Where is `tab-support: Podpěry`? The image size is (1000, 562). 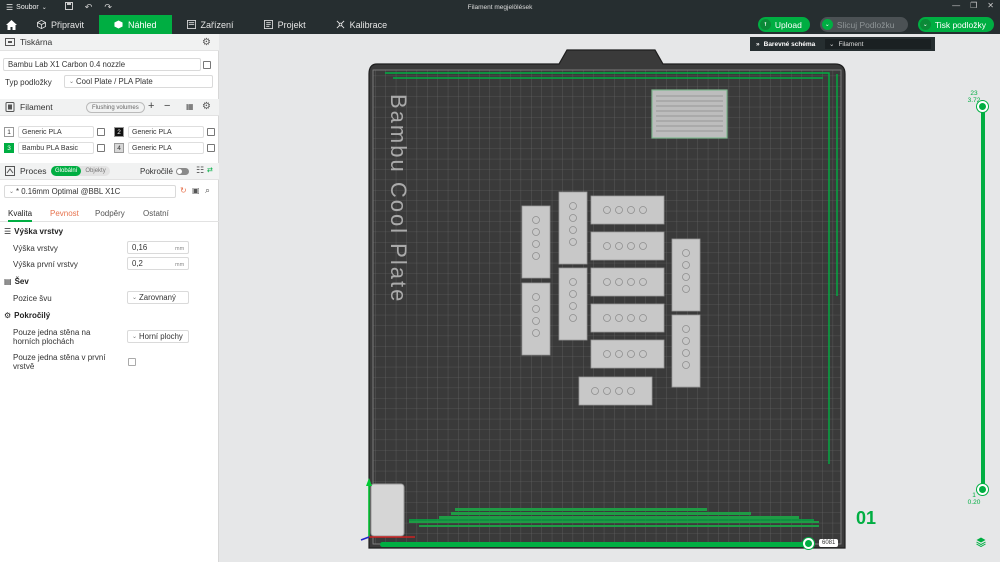
tab-support: Podpěry is located at coordinates (110, 213).